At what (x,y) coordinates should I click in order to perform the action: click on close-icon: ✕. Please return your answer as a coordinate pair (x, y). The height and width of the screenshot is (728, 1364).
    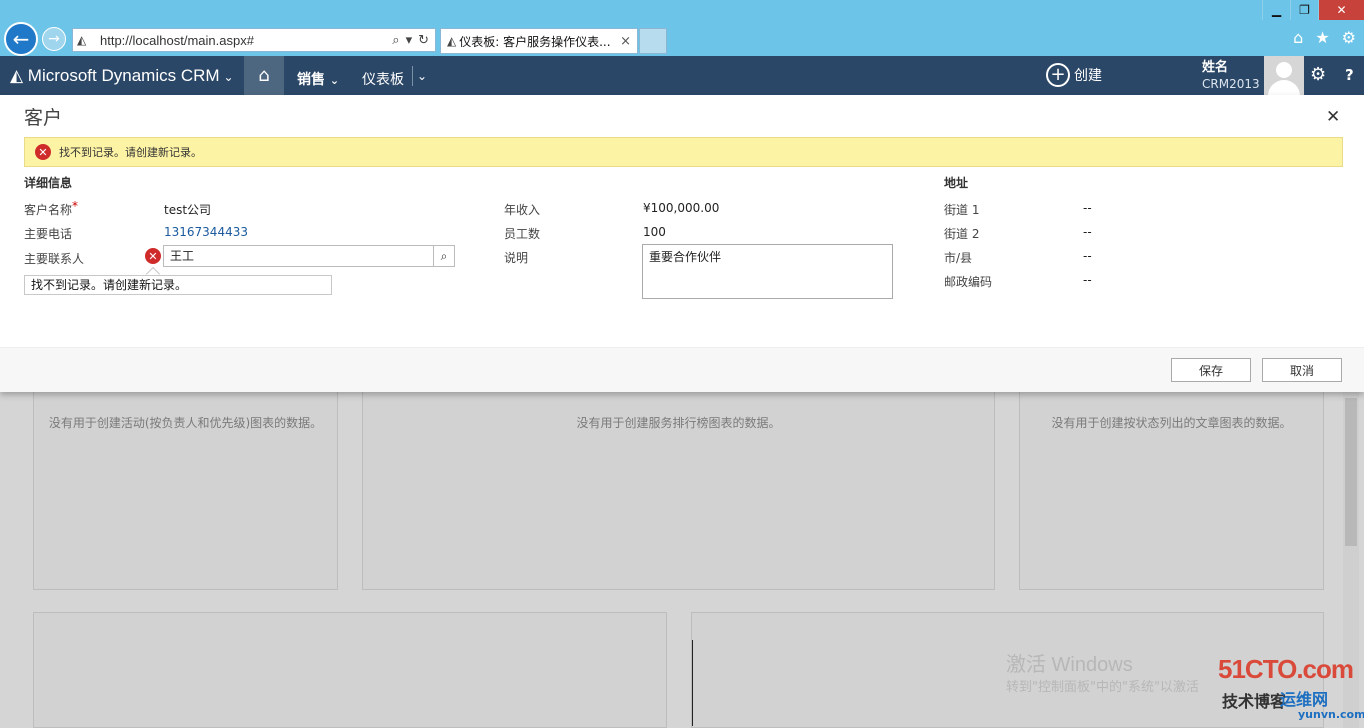
    Looking at the image, I should click on (1341, 10).